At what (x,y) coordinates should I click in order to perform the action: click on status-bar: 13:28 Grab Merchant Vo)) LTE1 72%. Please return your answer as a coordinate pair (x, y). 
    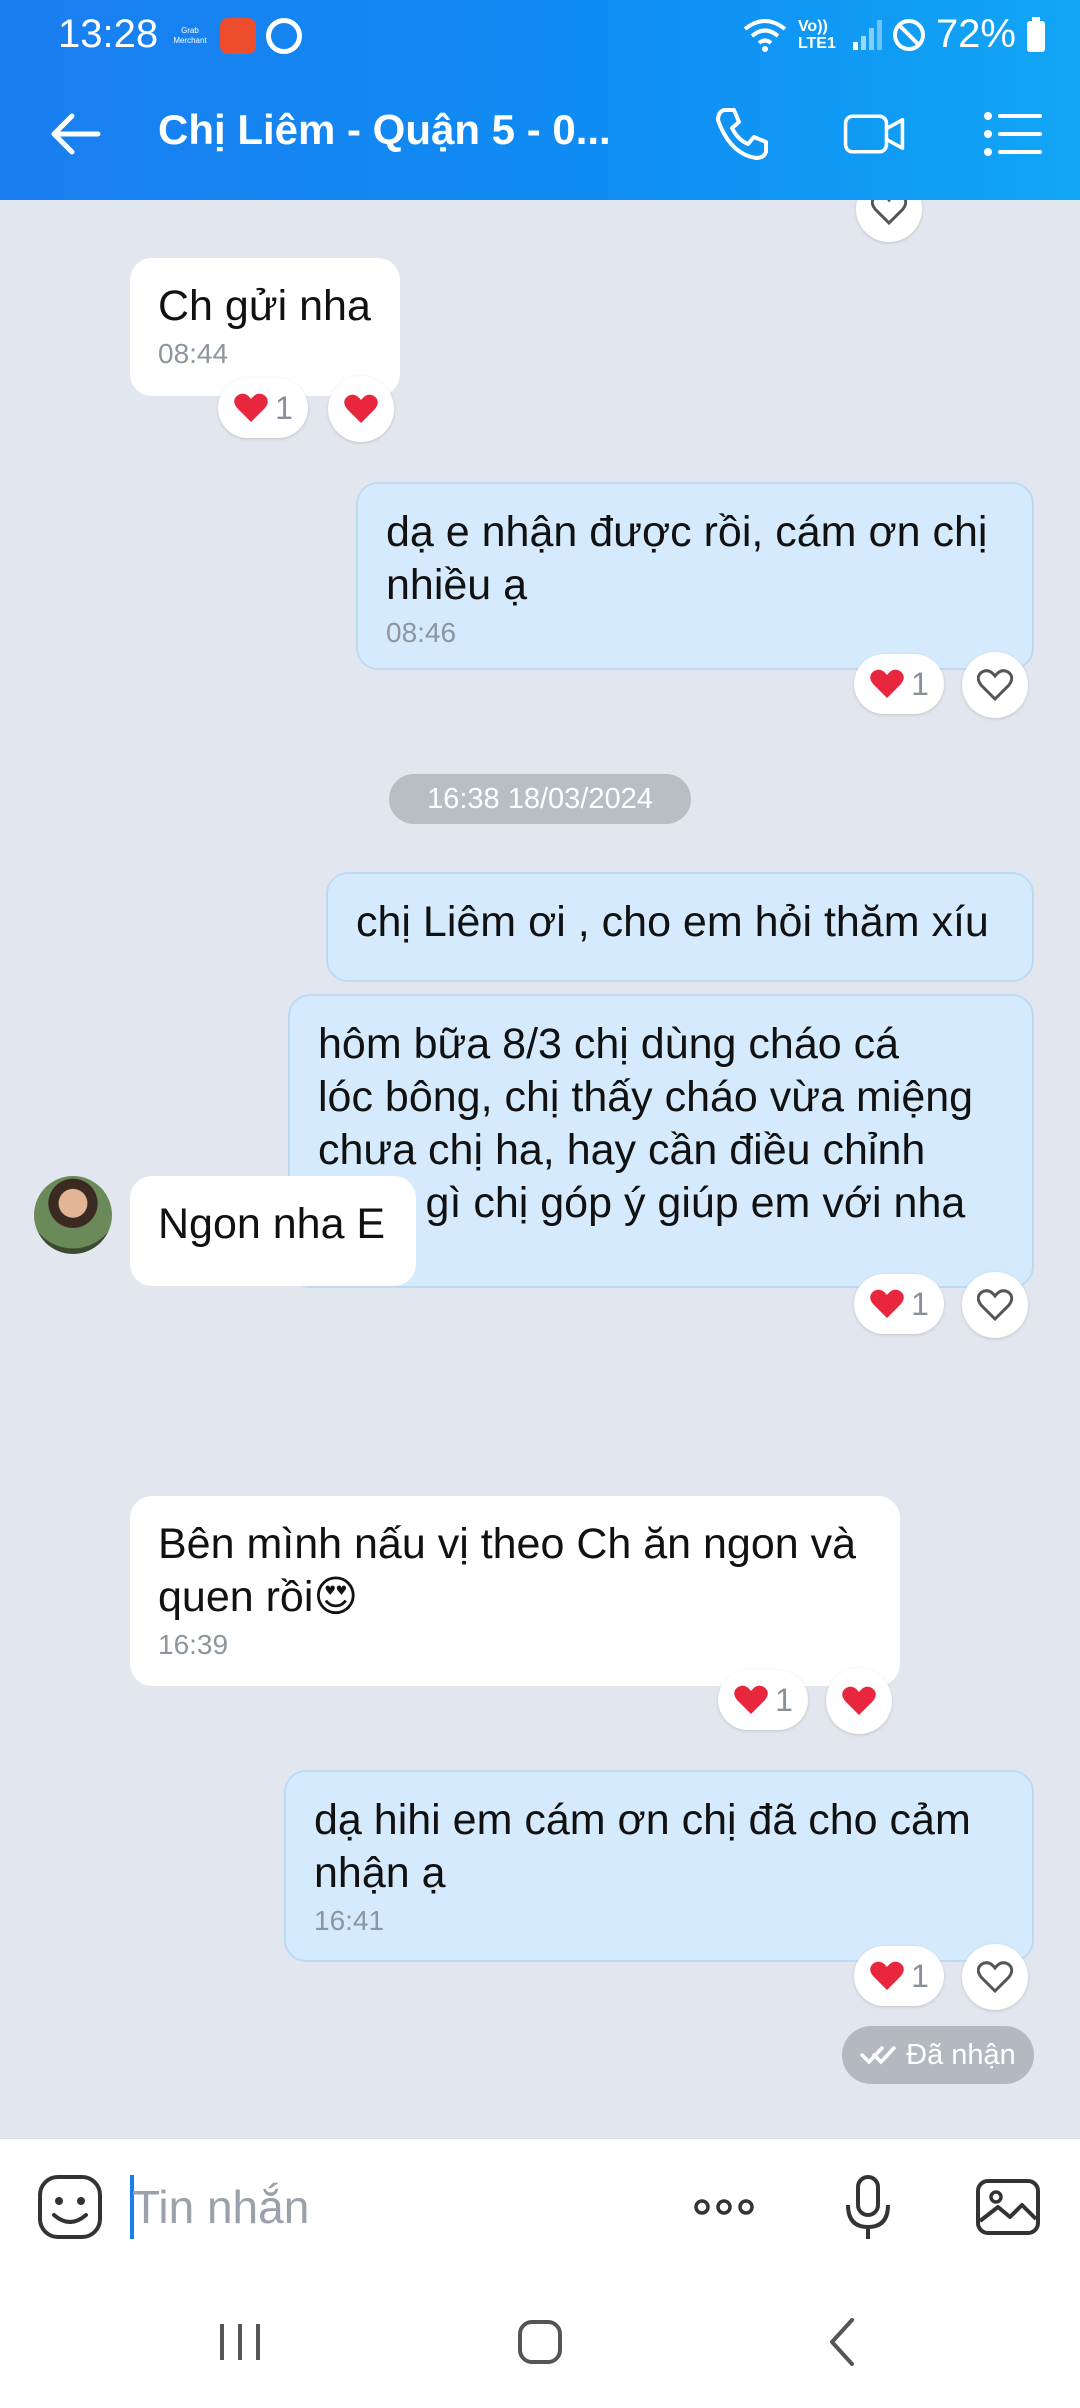
    Looking at the image, I should click on (540, 34).